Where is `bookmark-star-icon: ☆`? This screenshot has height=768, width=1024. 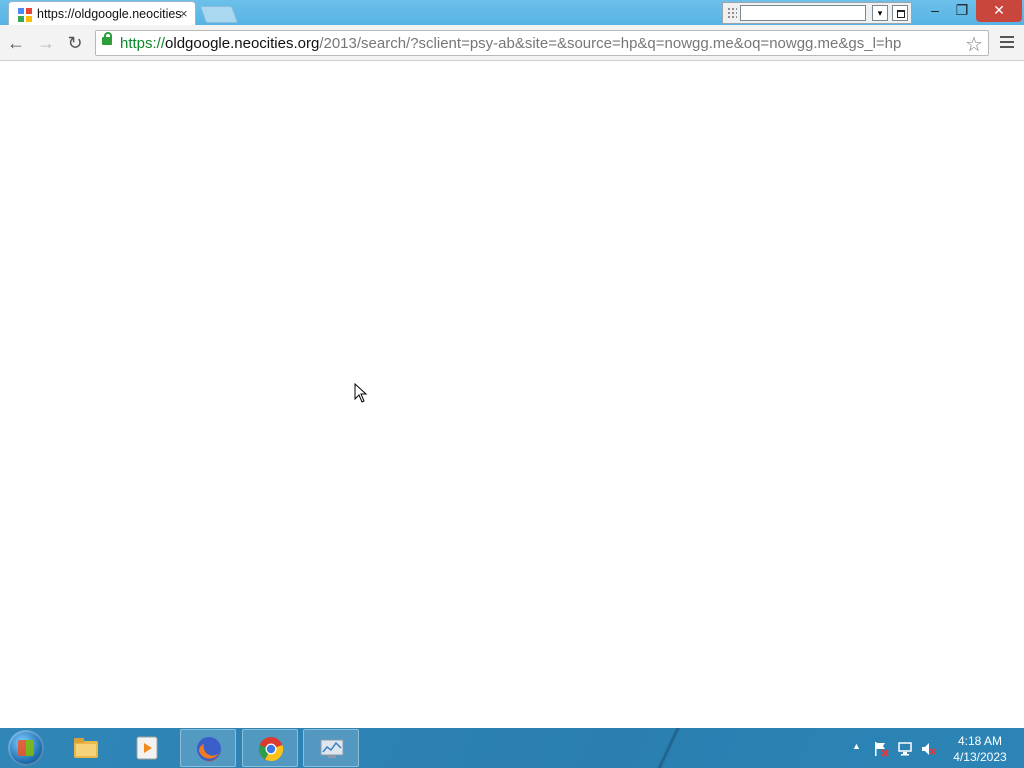
bookmark-star-icon: ☆ is located at coordinates (974, 44).